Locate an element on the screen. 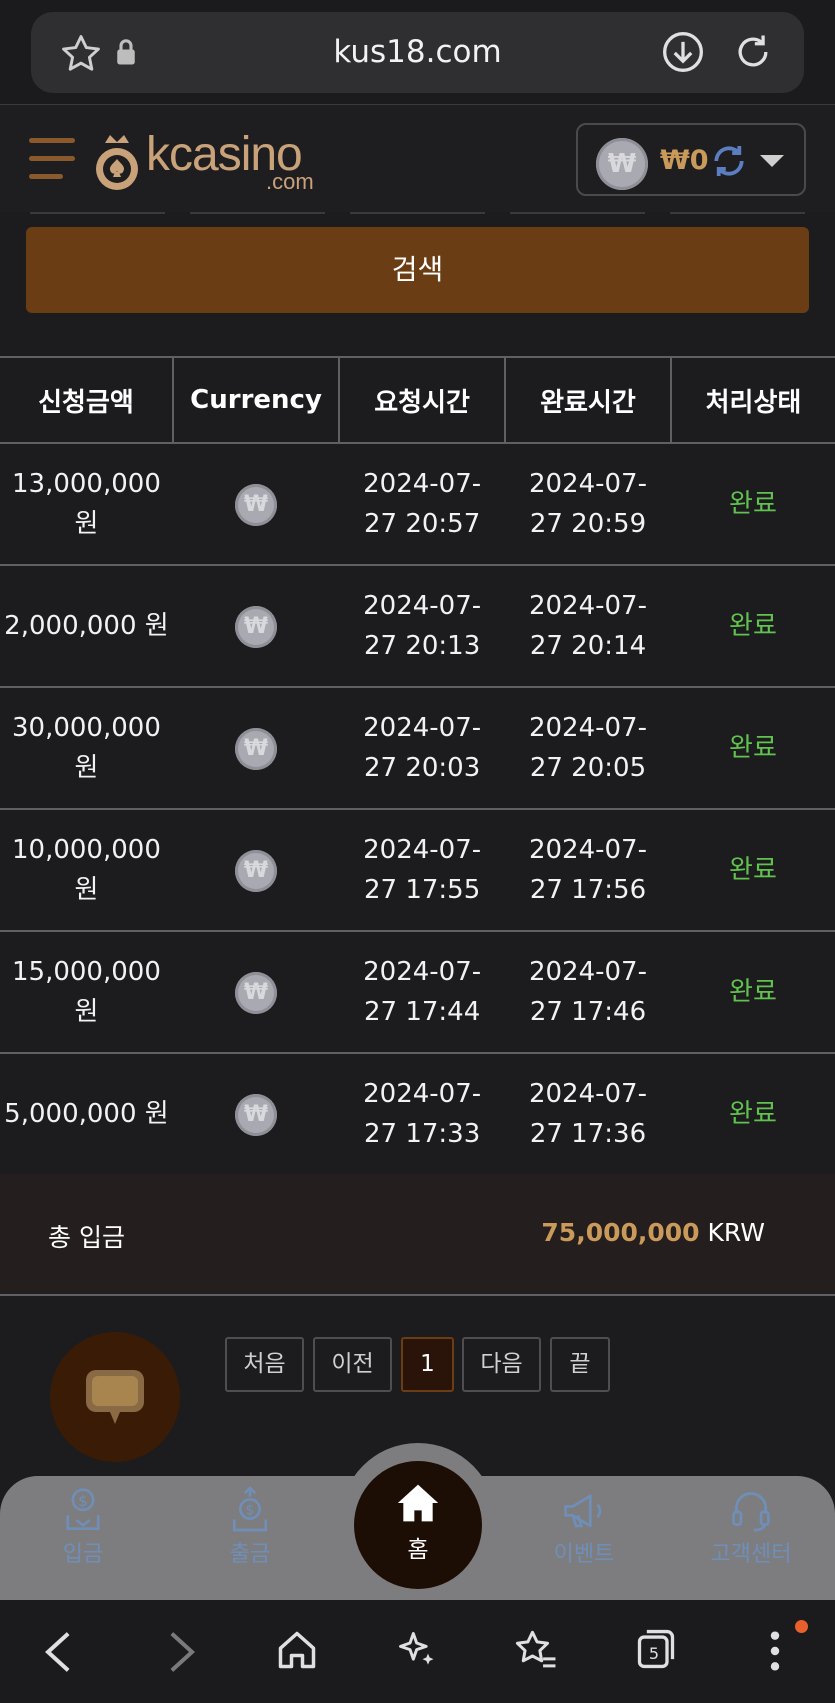 The width and height of the screenshot is (835, 1703). pagination-last: 끝 is located at coordinates (580, 1364).